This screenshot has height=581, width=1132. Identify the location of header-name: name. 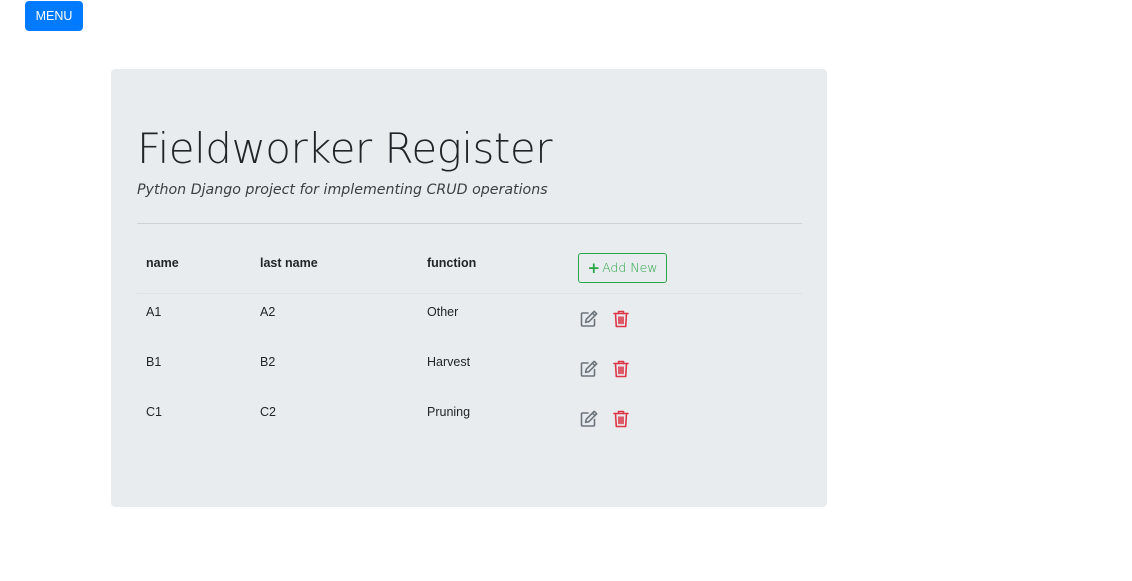
(162, 263).